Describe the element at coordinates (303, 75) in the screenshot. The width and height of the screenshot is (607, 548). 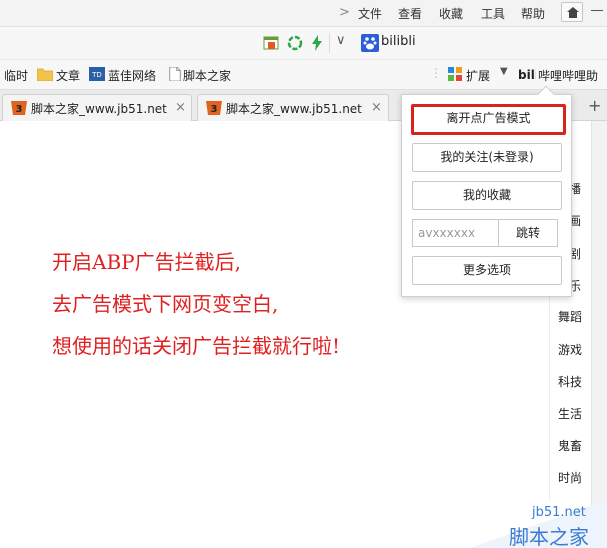
I see `bookmarks-bar: 临时 文章 TD 蓝佳网络 脚本之家 ⋮ 扩展 ▼ bili 哔哩哔哩助` at that location.